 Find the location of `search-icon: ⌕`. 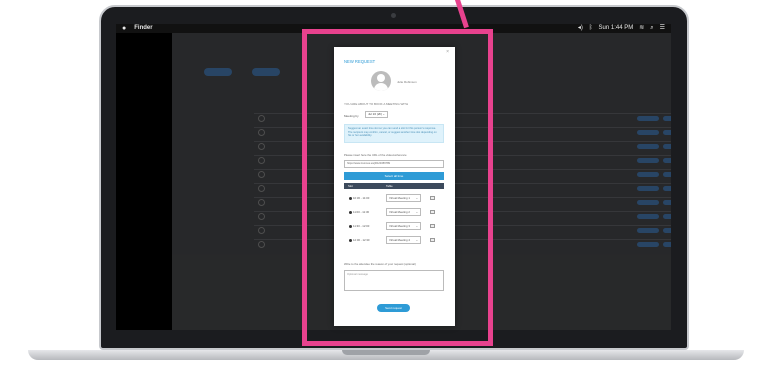

search-icon: ⌕ is located at coordinates (651, 28).